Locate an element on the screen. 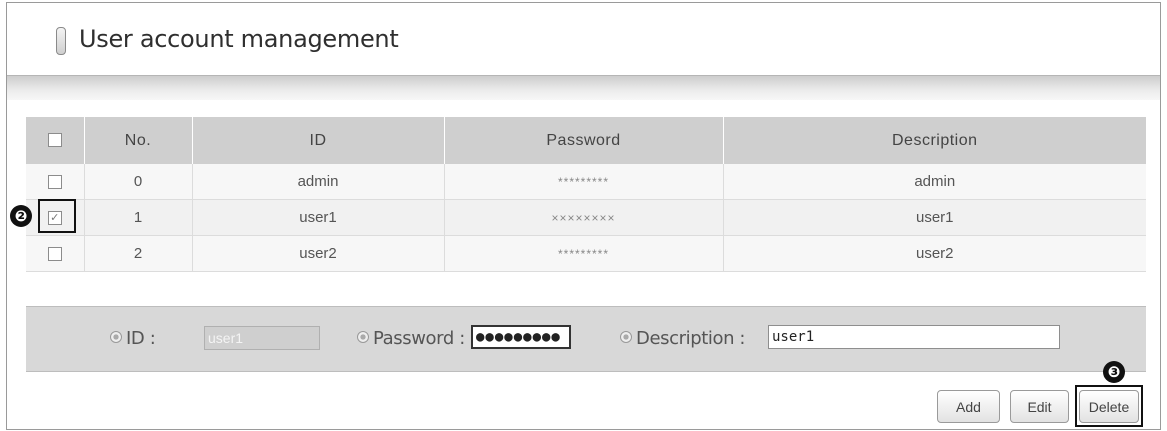 Image resolution: width=1167 pixels, height=431 pixels. edit-button: Edit is located at coordinates (1039, 406).